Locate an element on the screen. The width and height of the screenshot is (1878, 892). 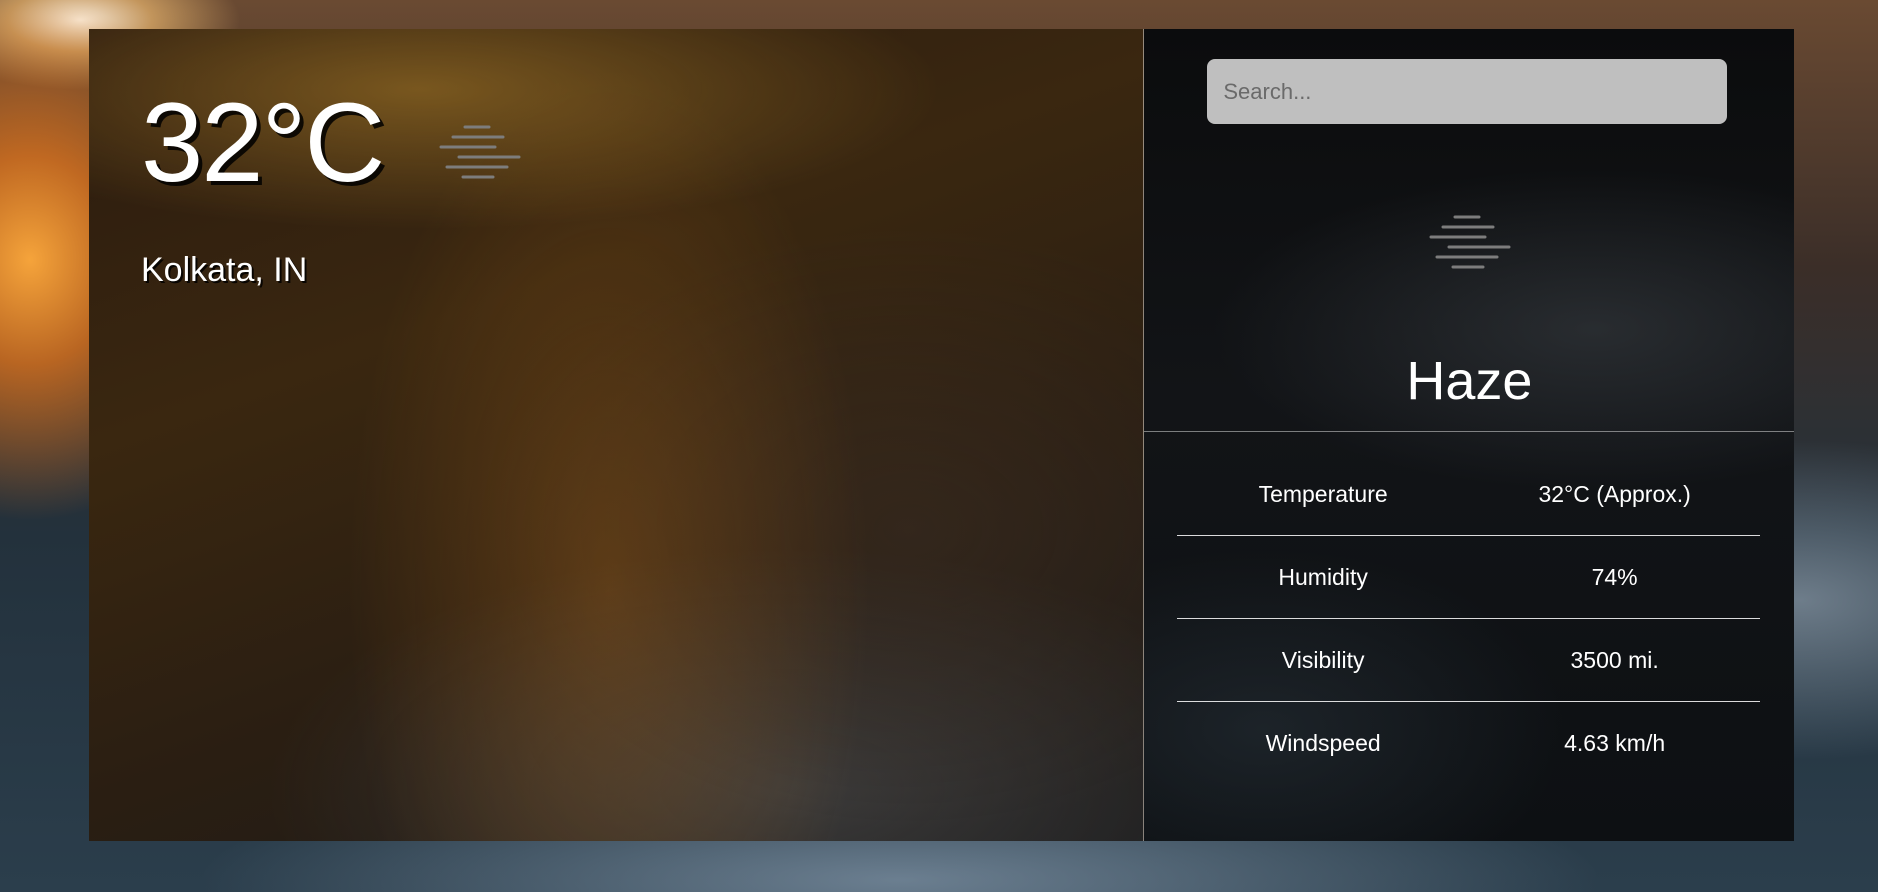
detail-value: 3500 mi. is located at coordinates (1614, 659).